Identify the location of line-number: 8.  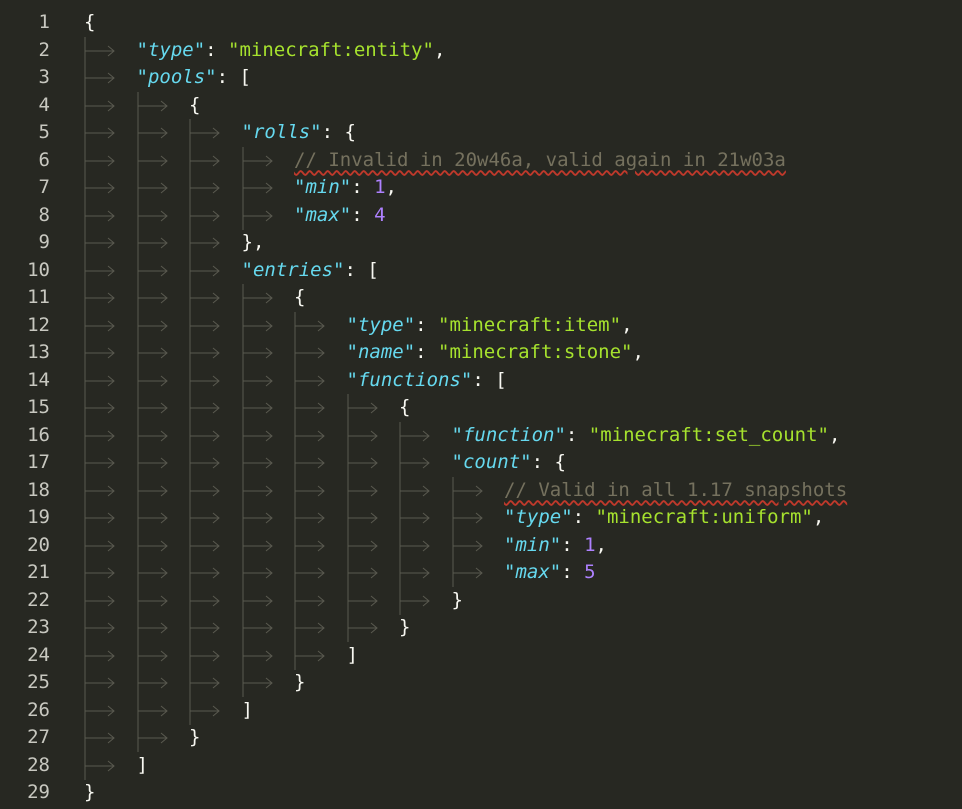
(44, 214).